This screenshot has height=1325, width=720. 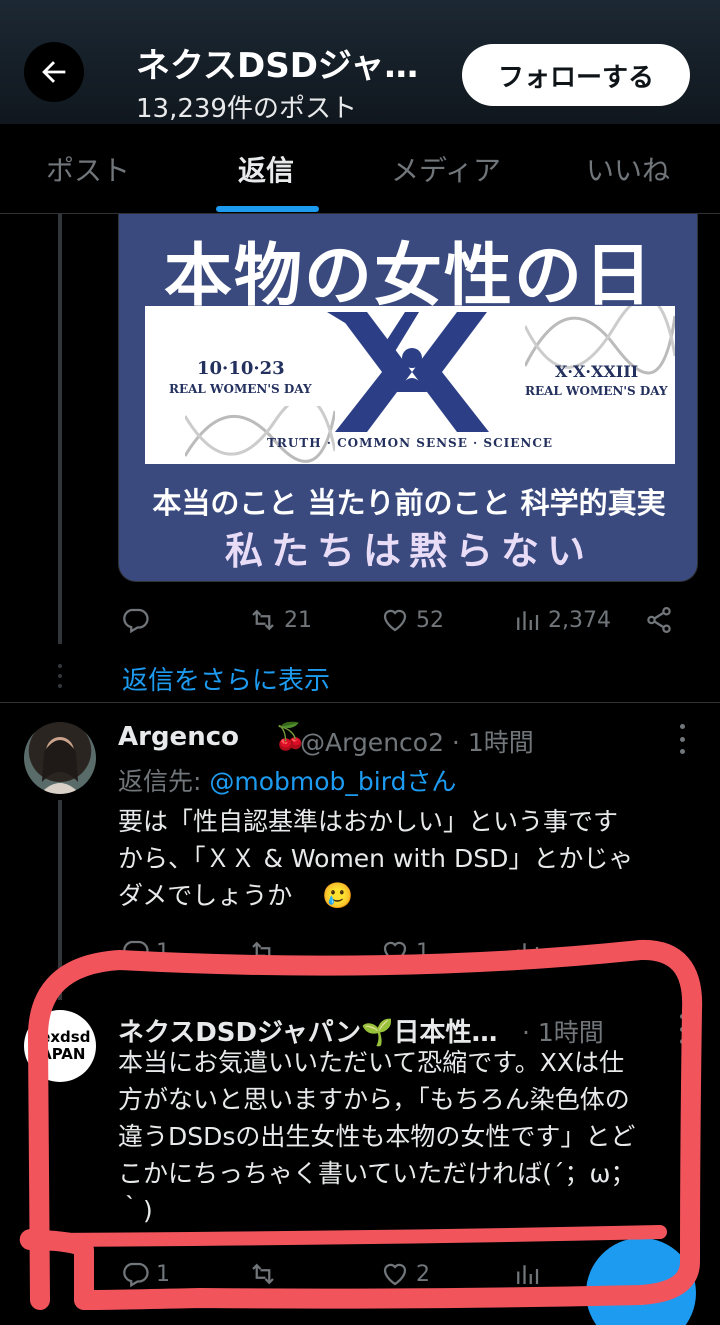 What do you see at coordinates (579, 620) in the screenshot?
I see `views-count: 2,374` at bounding box center [579, 620].